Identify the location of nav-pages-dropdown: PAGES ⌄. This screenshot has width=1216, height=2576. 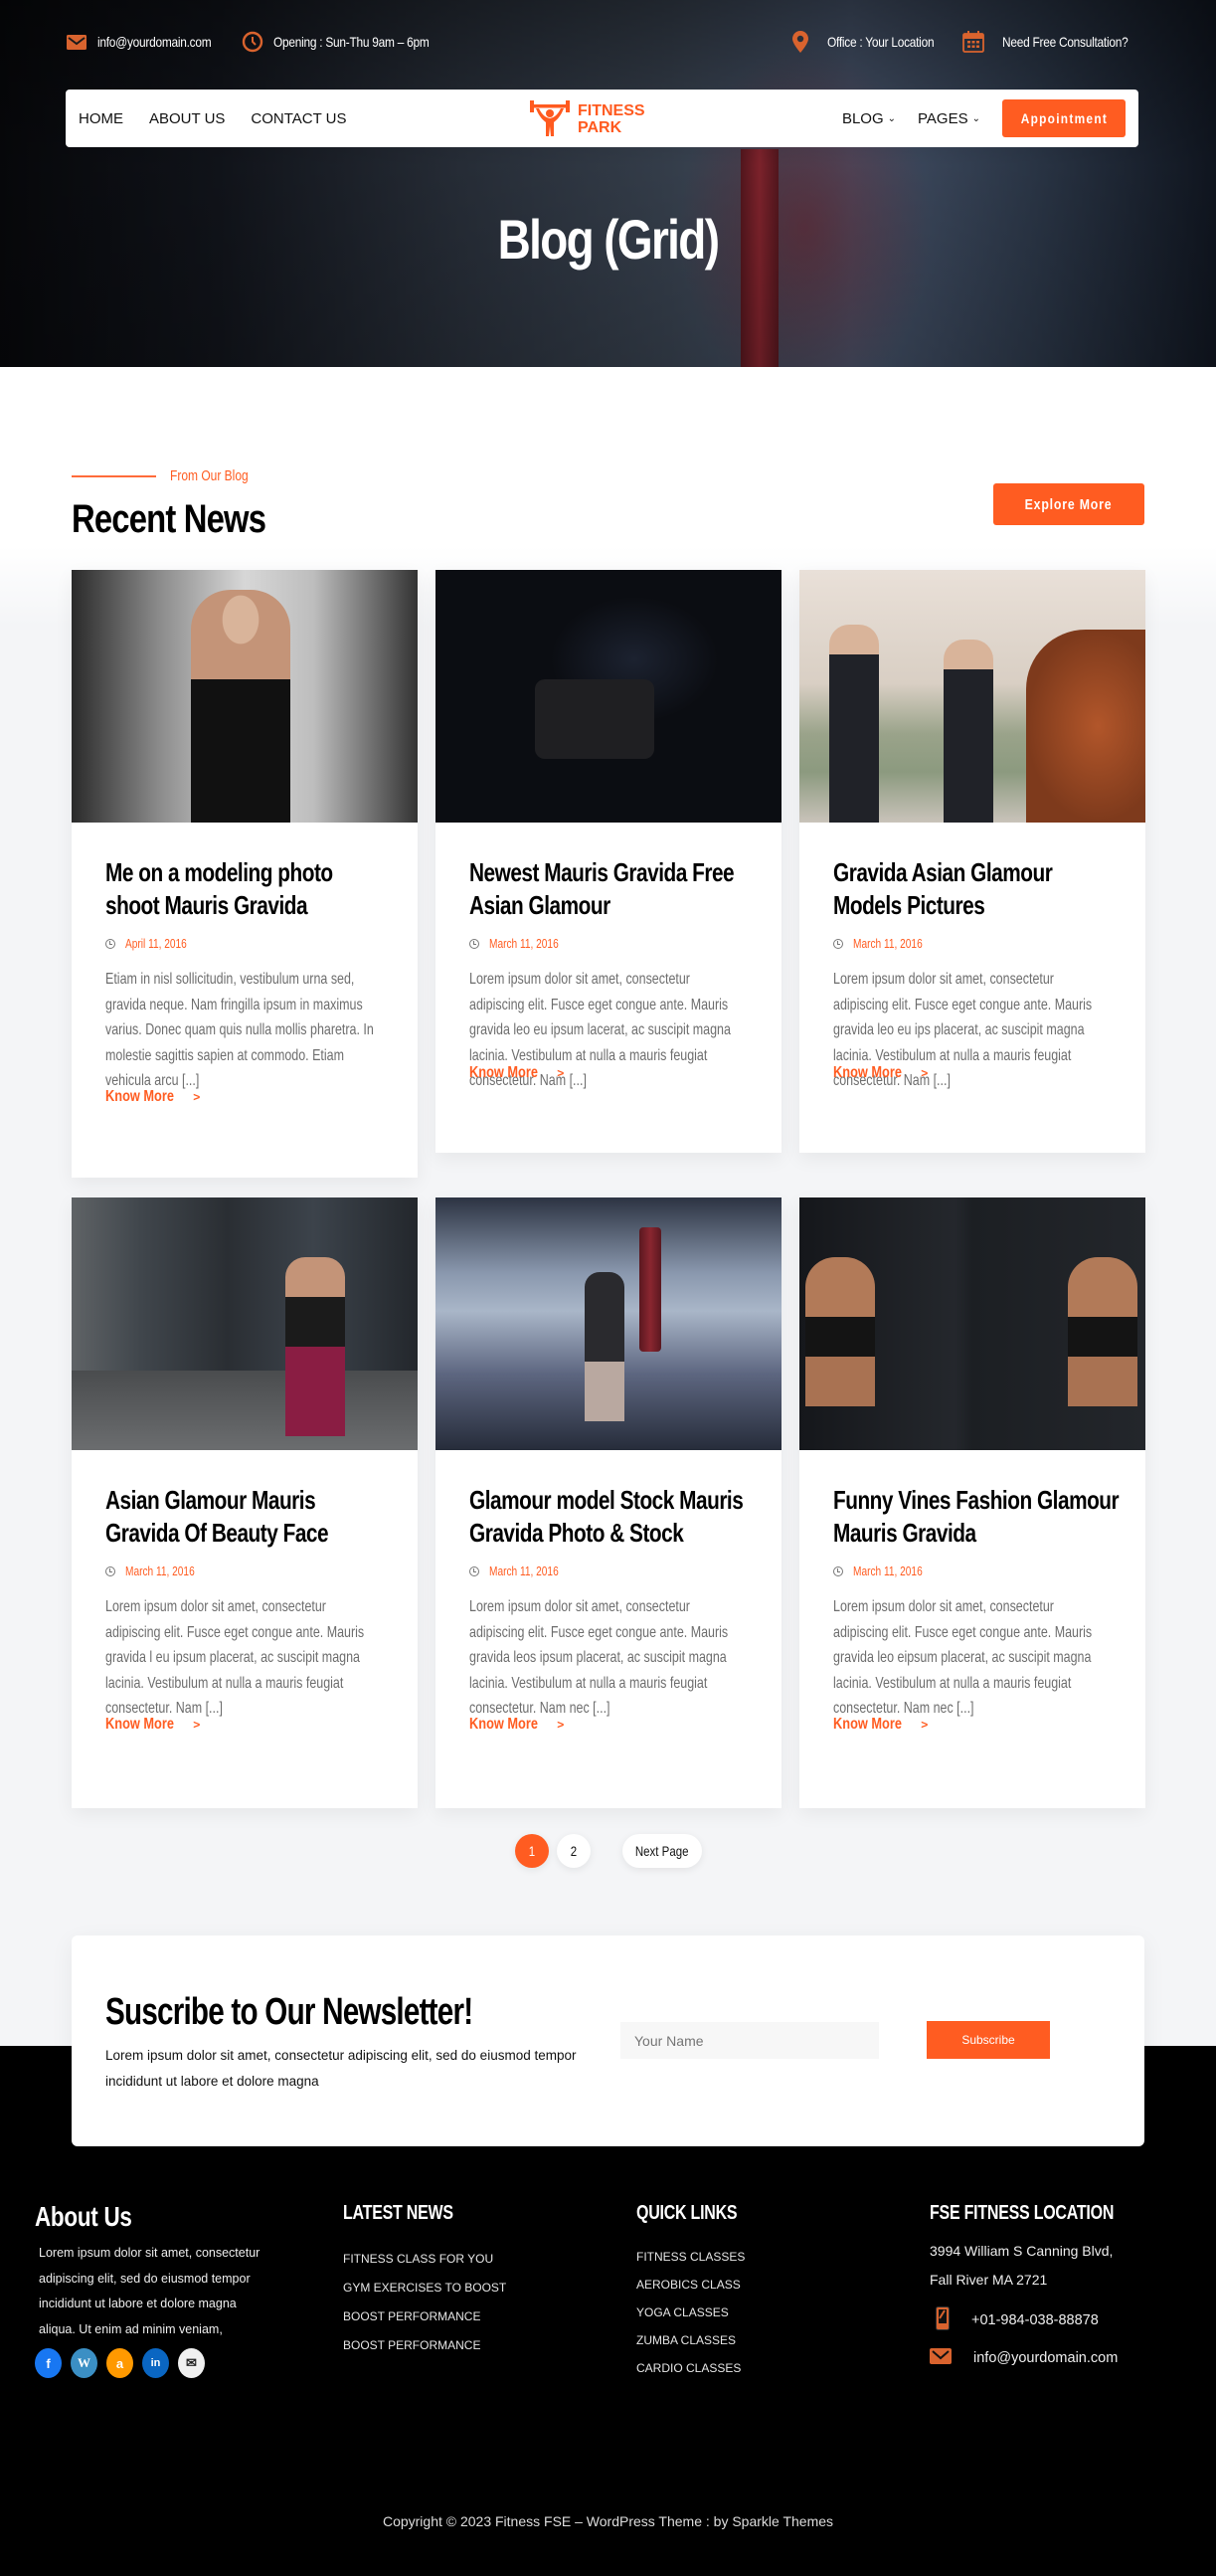
(949, 118).